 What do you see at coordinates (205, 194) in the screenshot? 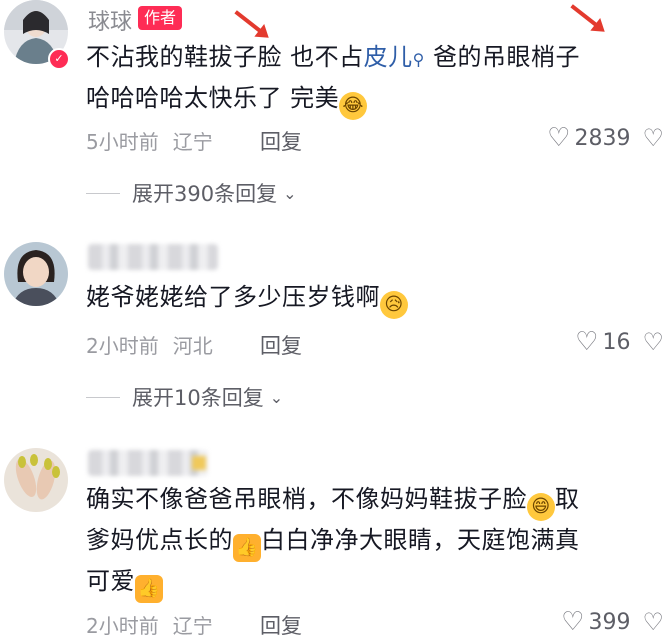
I see `expand-replies-label: 展开390条回复` at bounding box center [205, 194].